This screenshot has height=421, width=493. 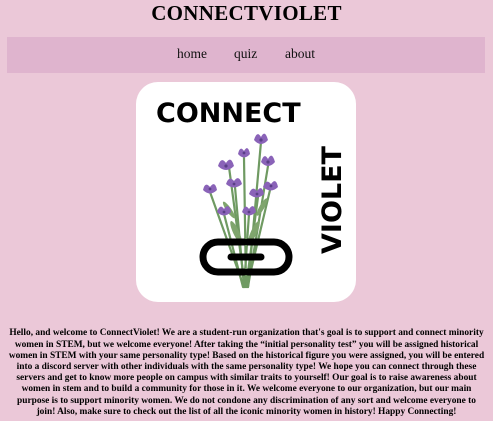 I want to click on navbar: home quiz about, so click(x=246, y=55).